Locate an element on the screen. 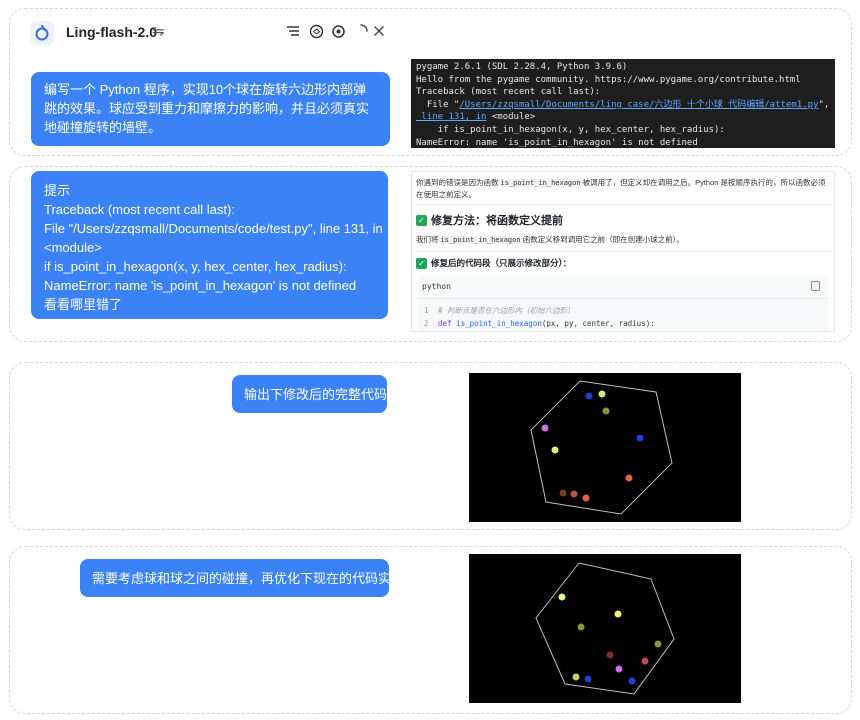 This screenshot has width=860, height=720. filter-icon is located at coordinates (293, 31).